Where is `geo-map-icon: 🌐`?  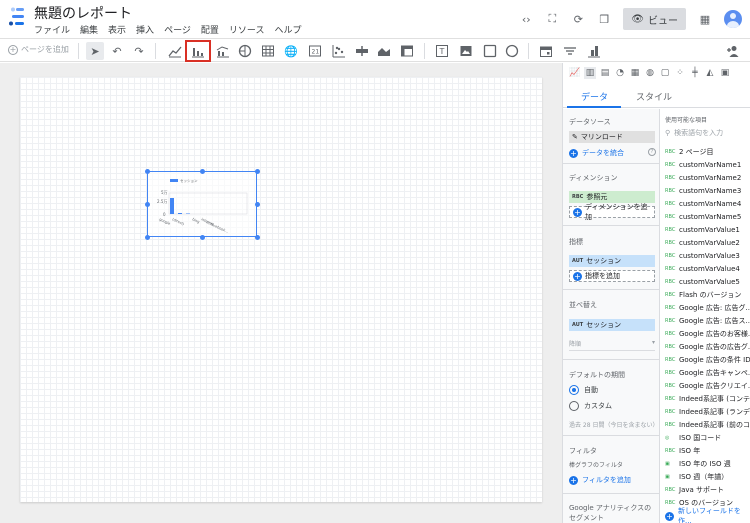 geo-map-icon: 🌐 is located at coordinates (291, 51).